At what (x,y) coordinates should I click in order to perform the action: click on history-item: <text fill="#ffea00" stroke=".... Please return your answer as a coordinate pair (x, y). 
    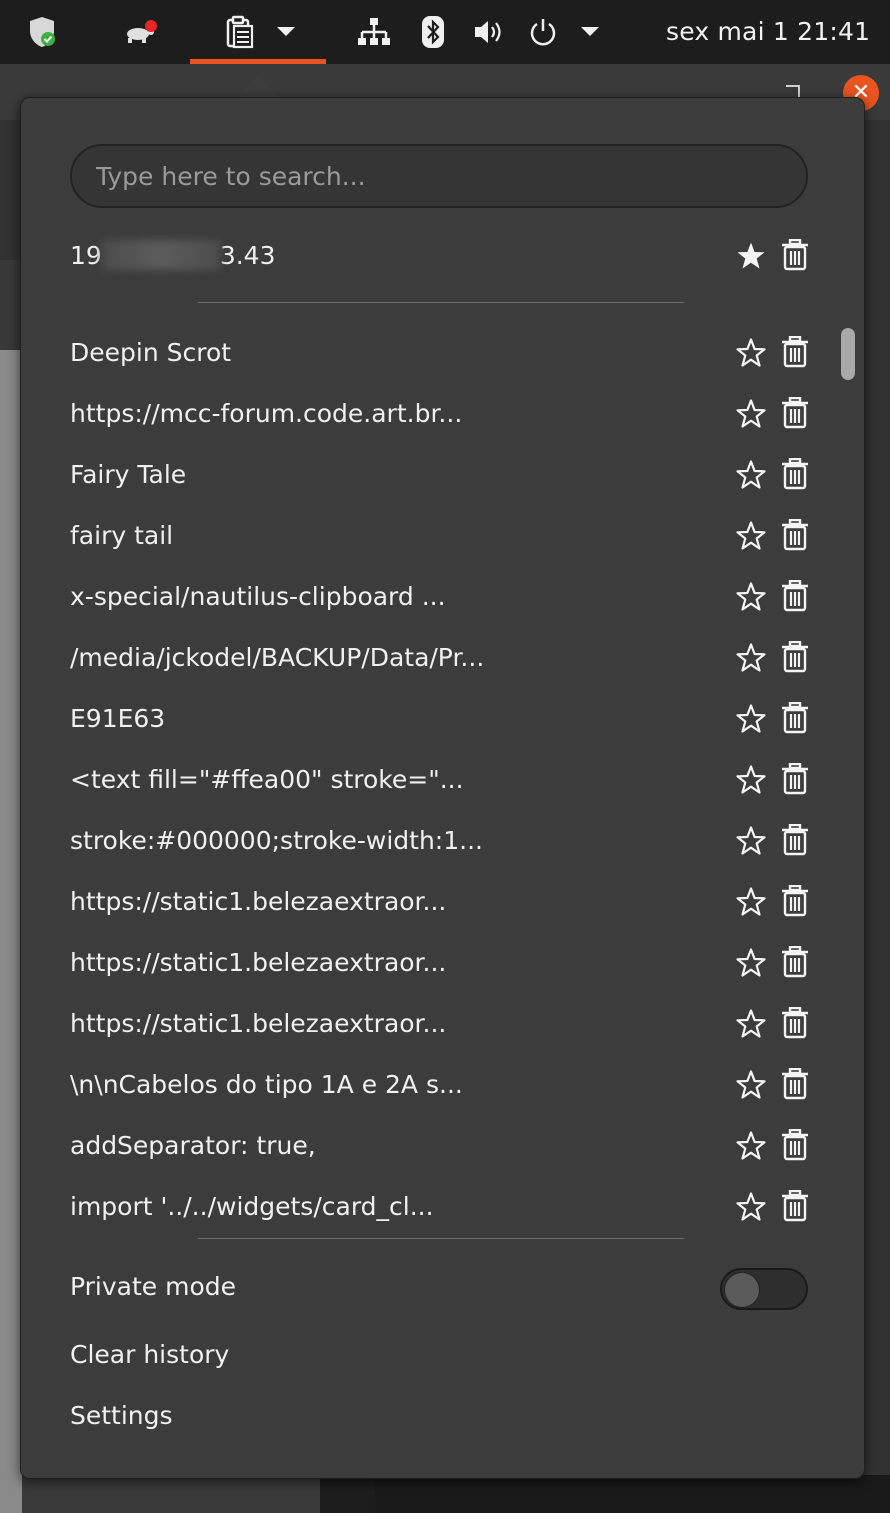
    Looking at the image, I should click on (442, 779).